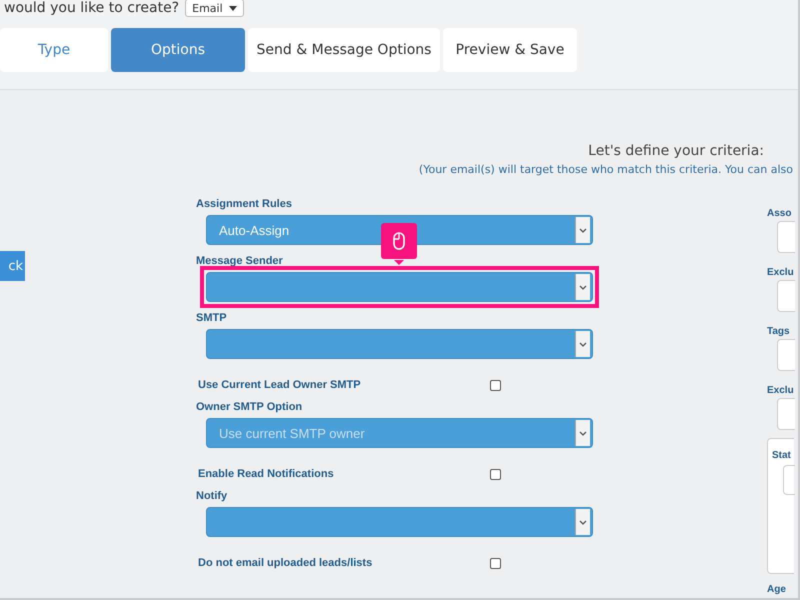  What do you see at coordinates (399, 230) in the screenshot?
I see `dropdown: Auto-Assign` at bounding box center [399, 230].